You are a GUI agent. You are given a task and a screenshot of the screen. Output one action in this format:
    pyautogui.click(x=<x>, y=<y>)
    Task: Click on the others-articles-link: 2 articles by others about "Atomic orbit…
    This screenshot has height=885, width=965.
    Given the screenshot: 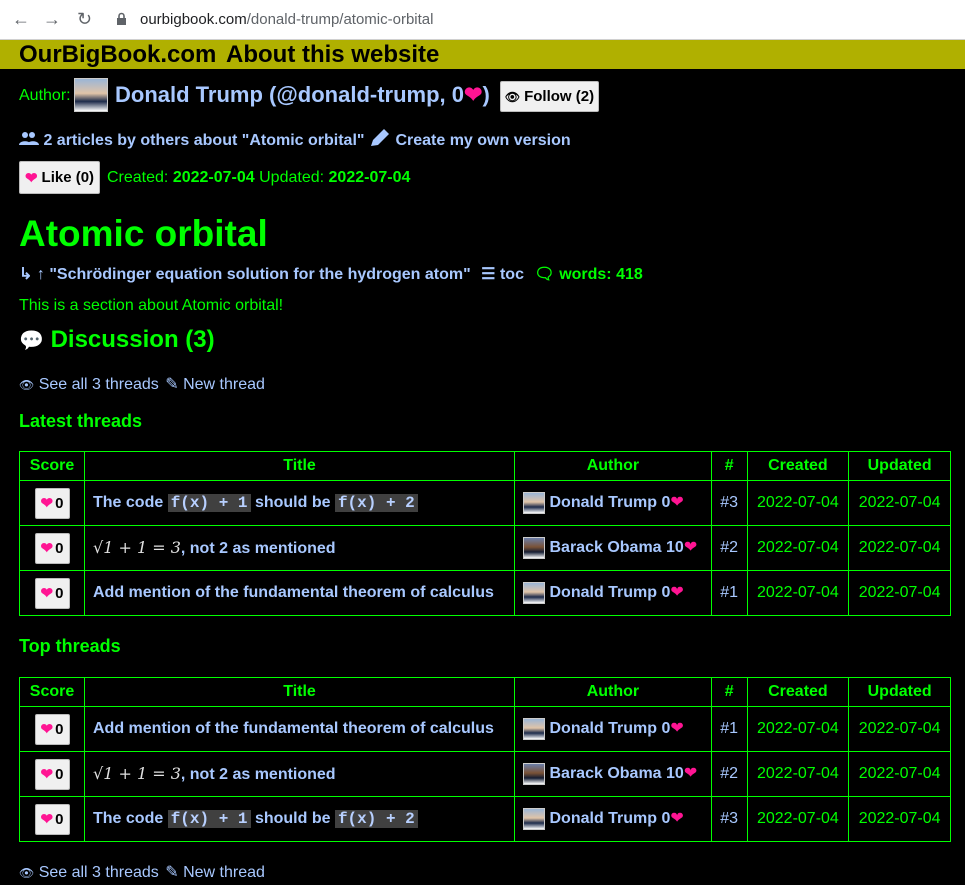 What is the action you would take?
    pyautogui.click(x=191, y=140)
    